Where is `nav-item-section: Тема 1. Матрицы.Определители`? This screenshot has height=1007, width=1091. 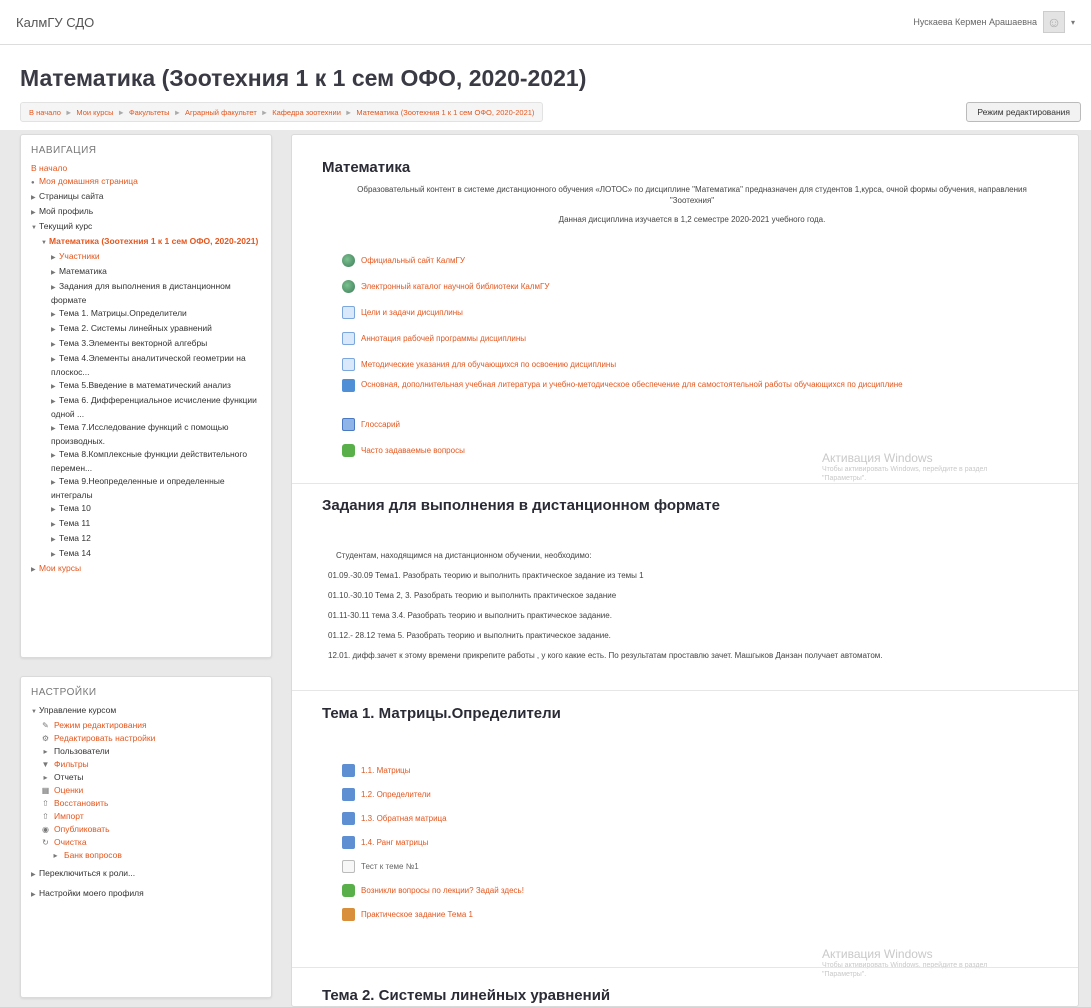 nav-item-section: Тема 1. Матрицы.Определители is located at coordinates (123, 313).